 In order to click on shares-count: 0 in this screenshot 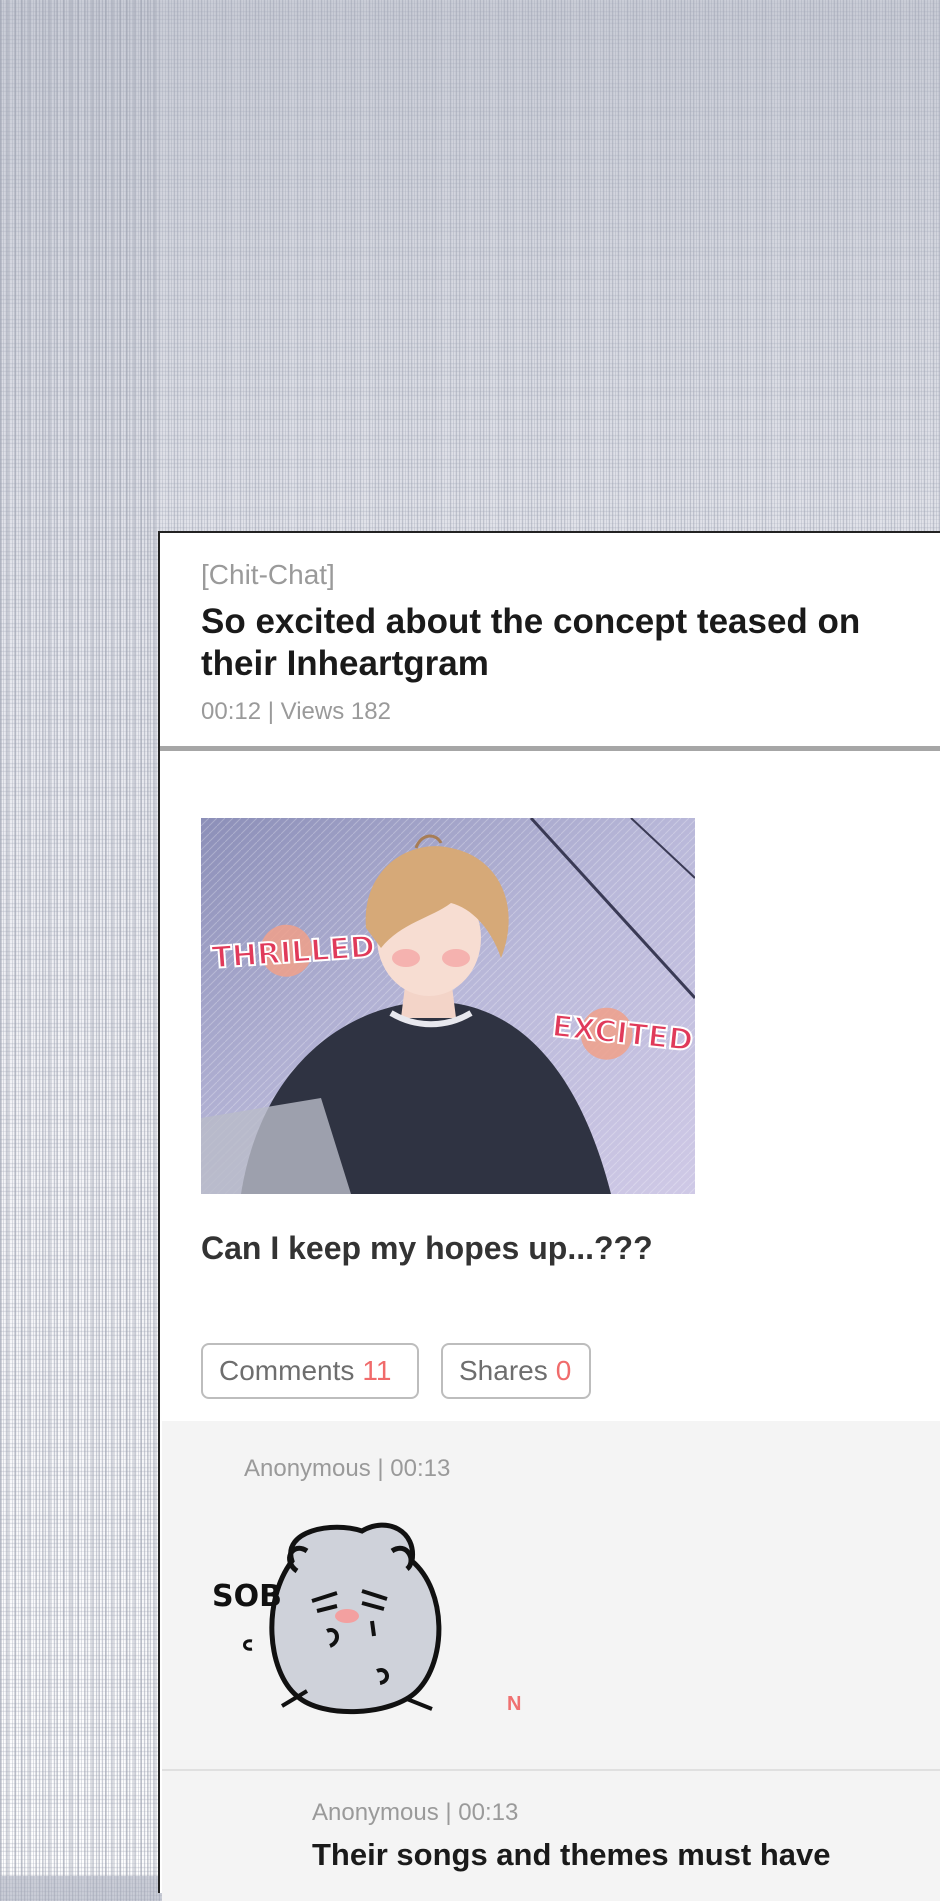, I will do `click(563, 1370)`.